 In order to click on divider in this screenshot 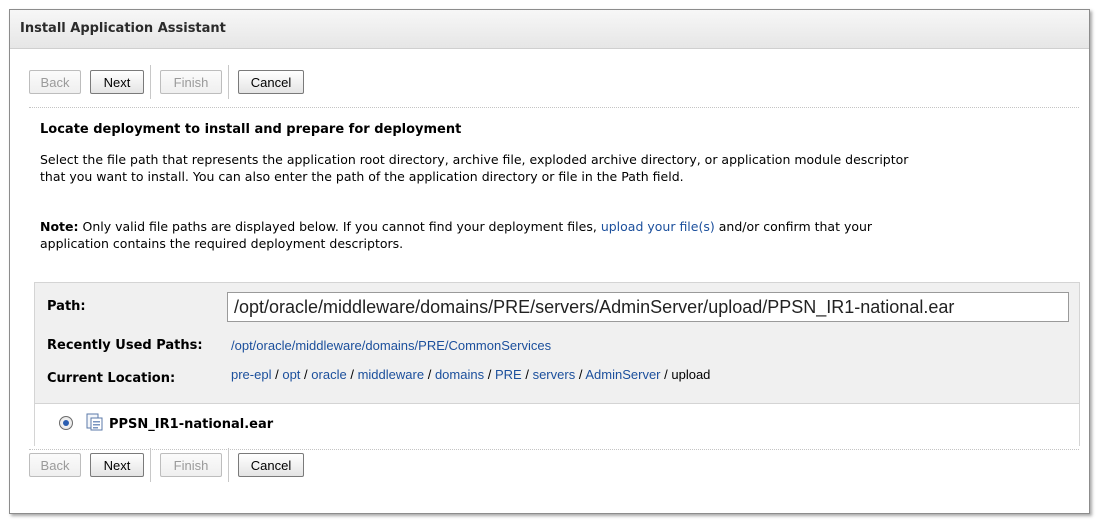, I will do `click(554, 107)`.